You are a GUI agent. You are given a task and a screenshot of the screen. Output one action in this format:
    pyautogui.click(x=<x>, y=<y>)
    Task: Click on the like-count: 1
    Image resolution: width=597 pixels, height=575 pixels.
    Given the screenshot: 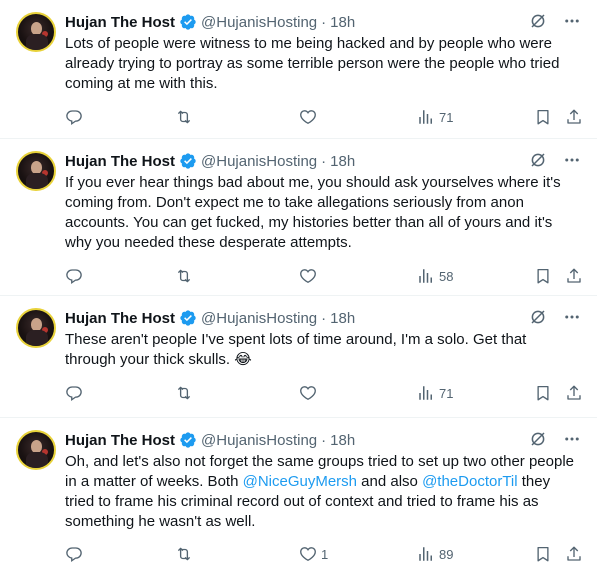 What is the action you would take?
    pyautogui.click(x=325, y=554)
    